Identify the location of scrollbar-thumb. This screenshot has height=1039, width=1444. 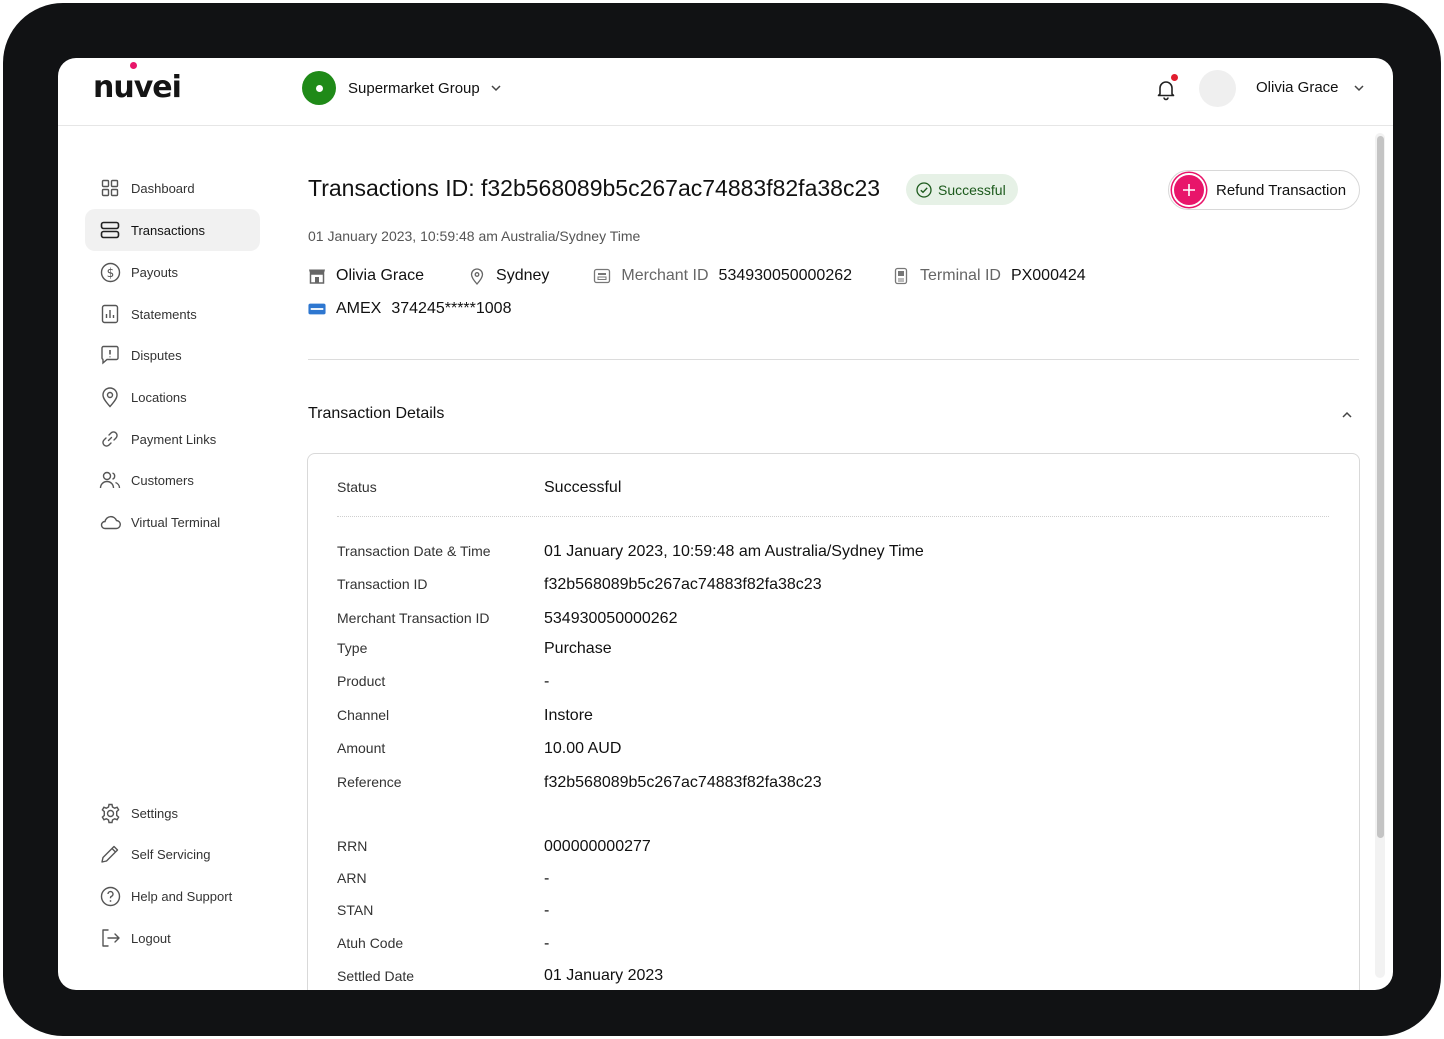
(1380, 487).